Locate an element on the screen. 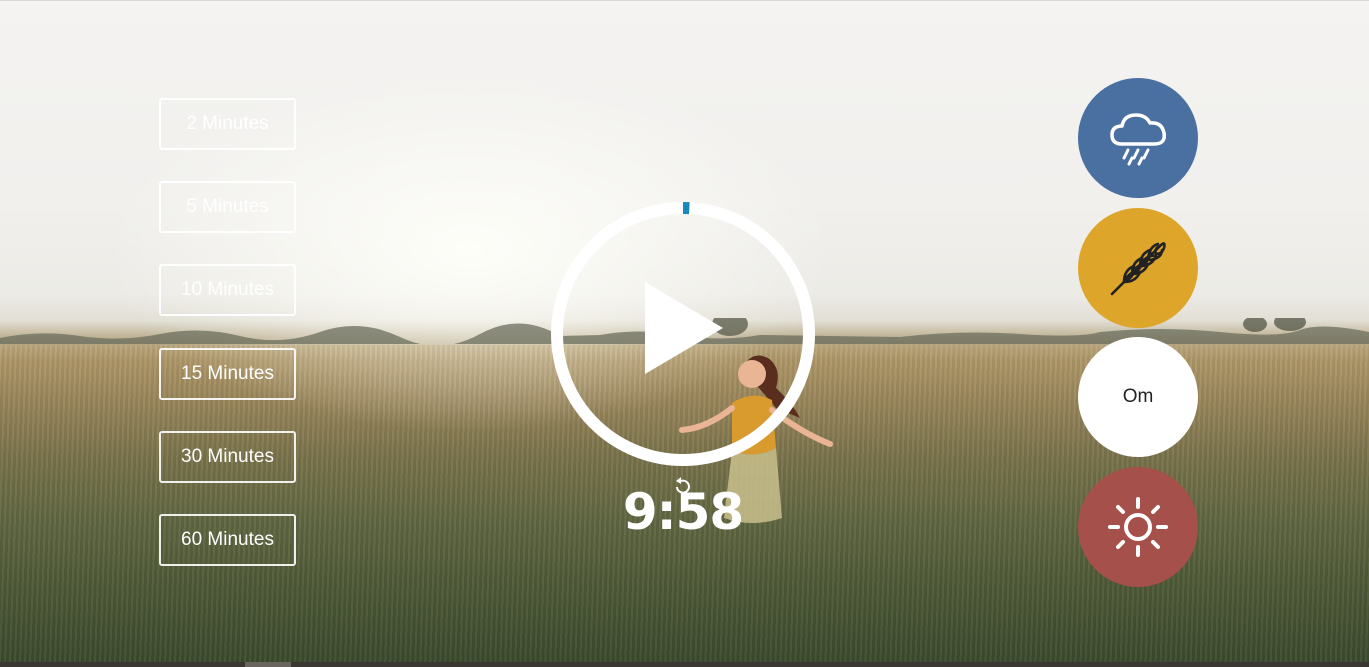  rain-sound-button is located at coordinates (1138, 138).